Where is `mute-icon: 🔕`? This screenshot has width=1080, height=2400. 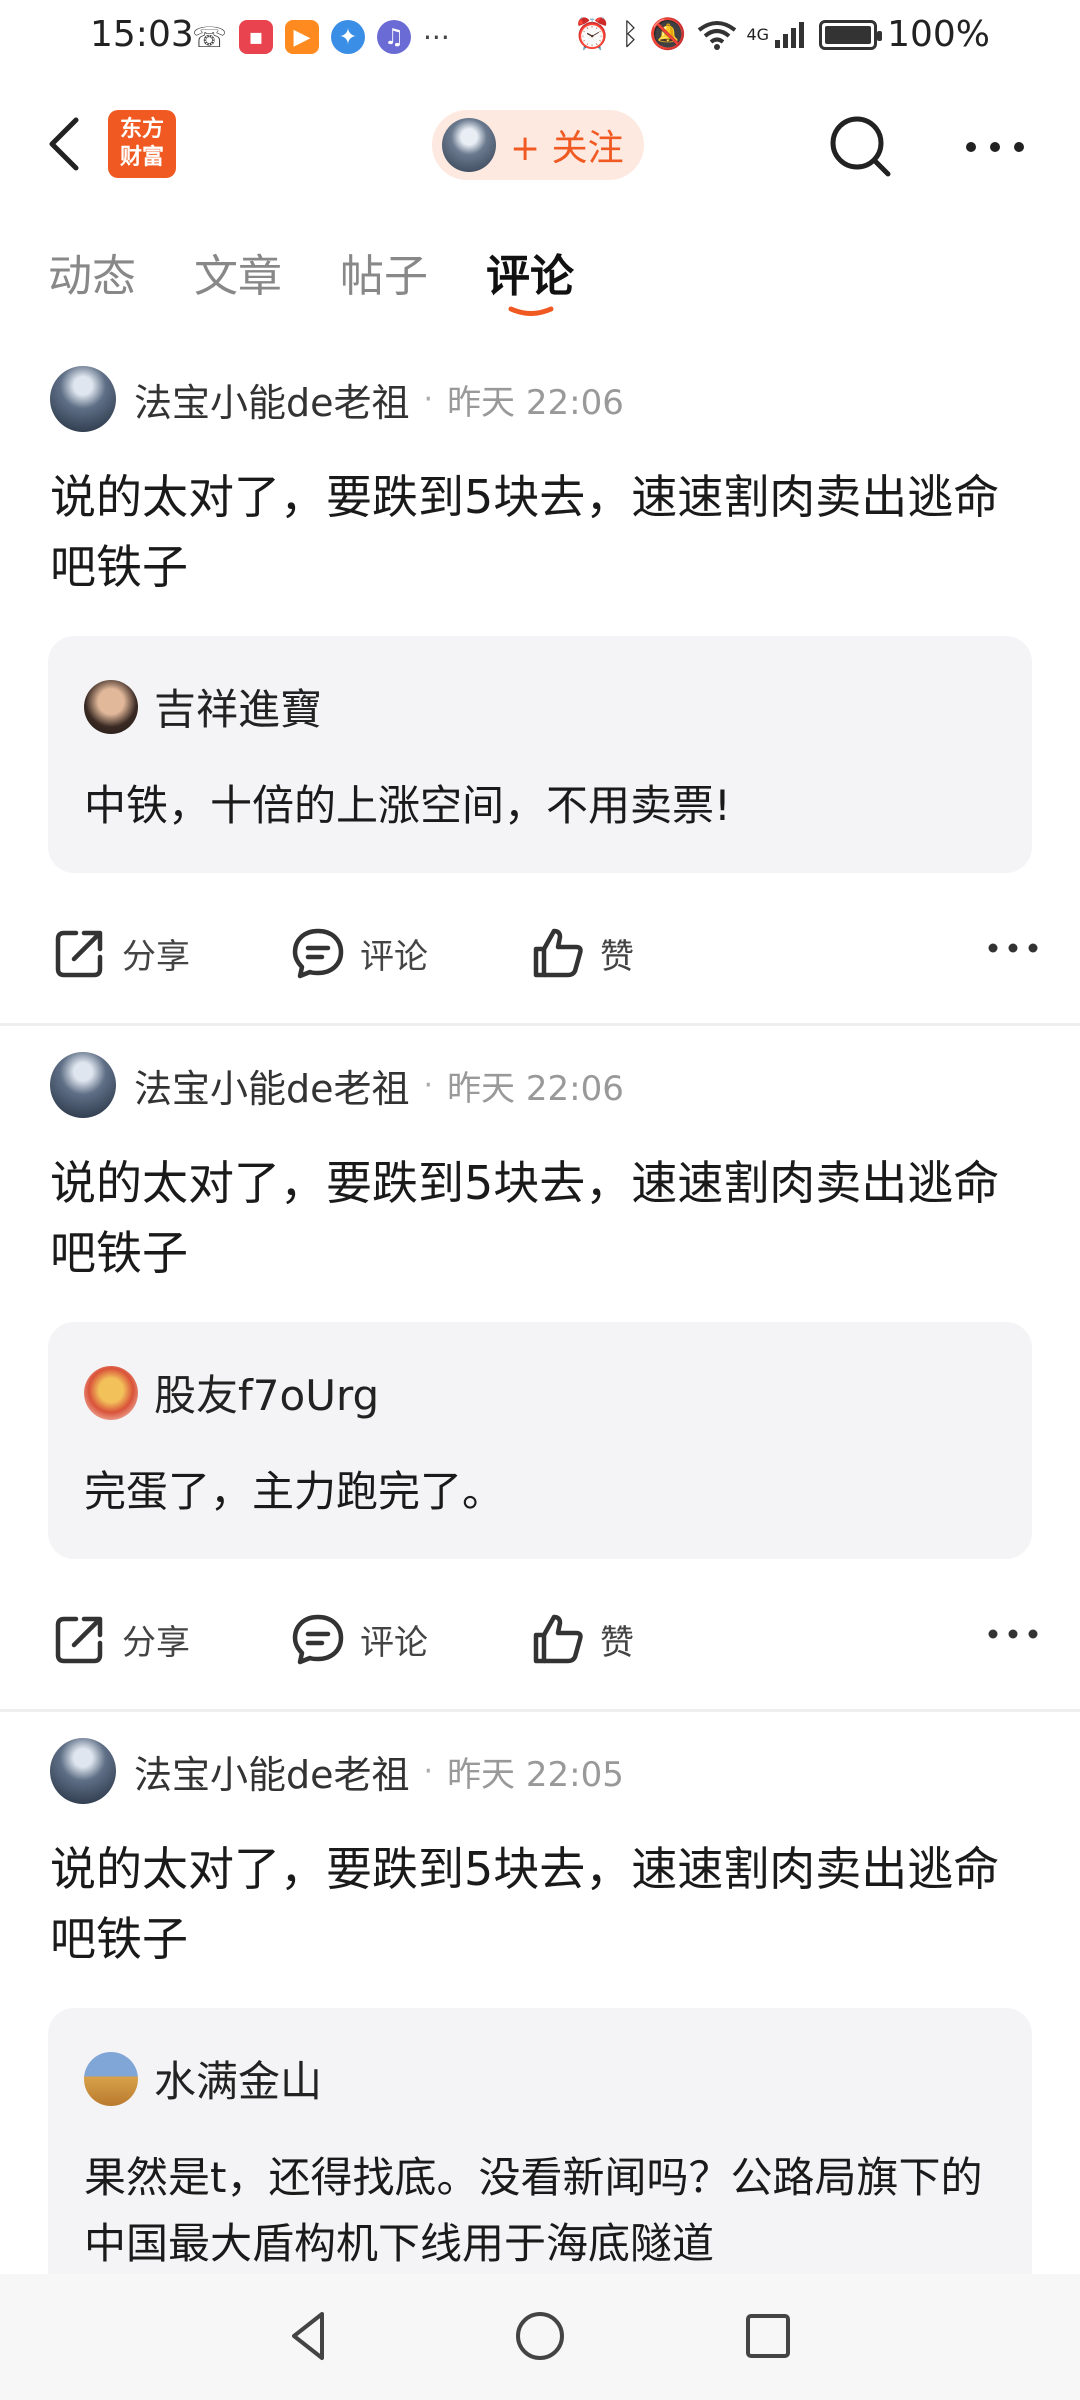 mute-icon: 🔕 is located at coordinates (668, 34).